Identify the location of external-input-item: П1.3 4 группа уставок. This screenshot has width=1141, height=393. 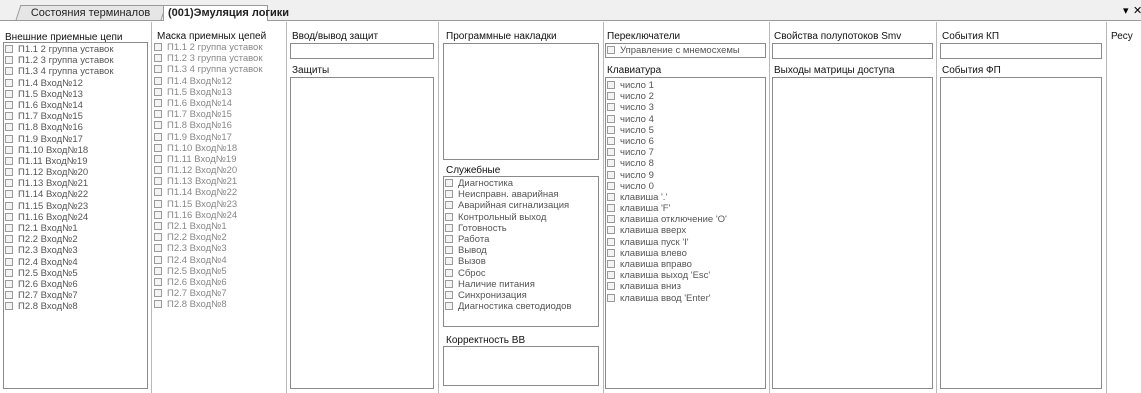
(75, 71).